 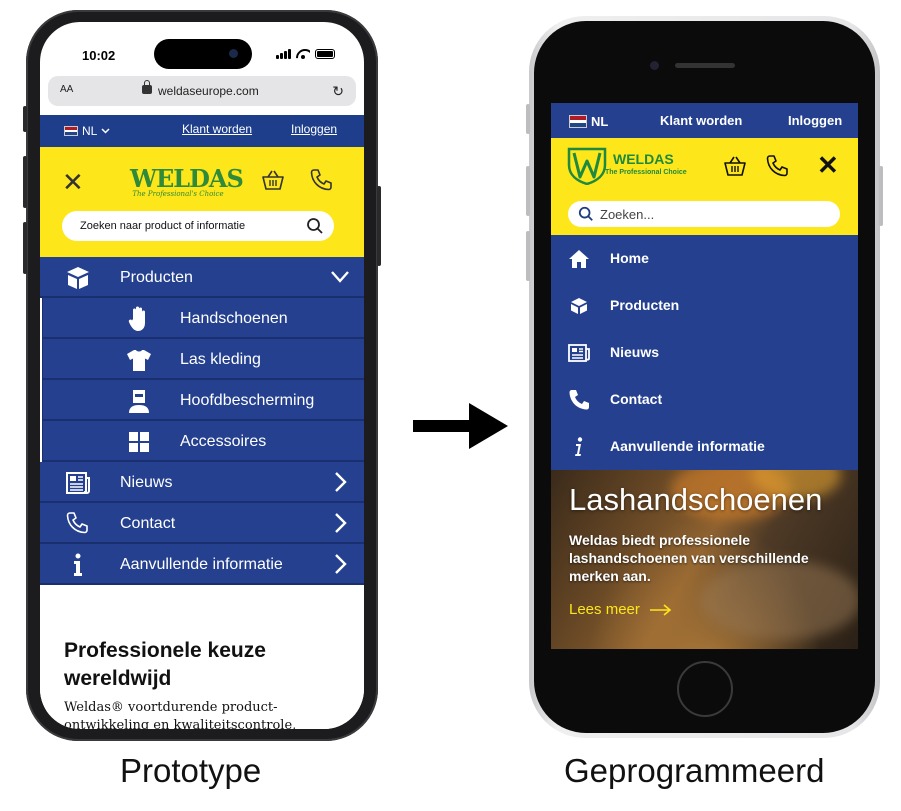 What do you see at coordinates (25, 119) in the screenshot?
I see `action-button` at bounding box center [25, 119].